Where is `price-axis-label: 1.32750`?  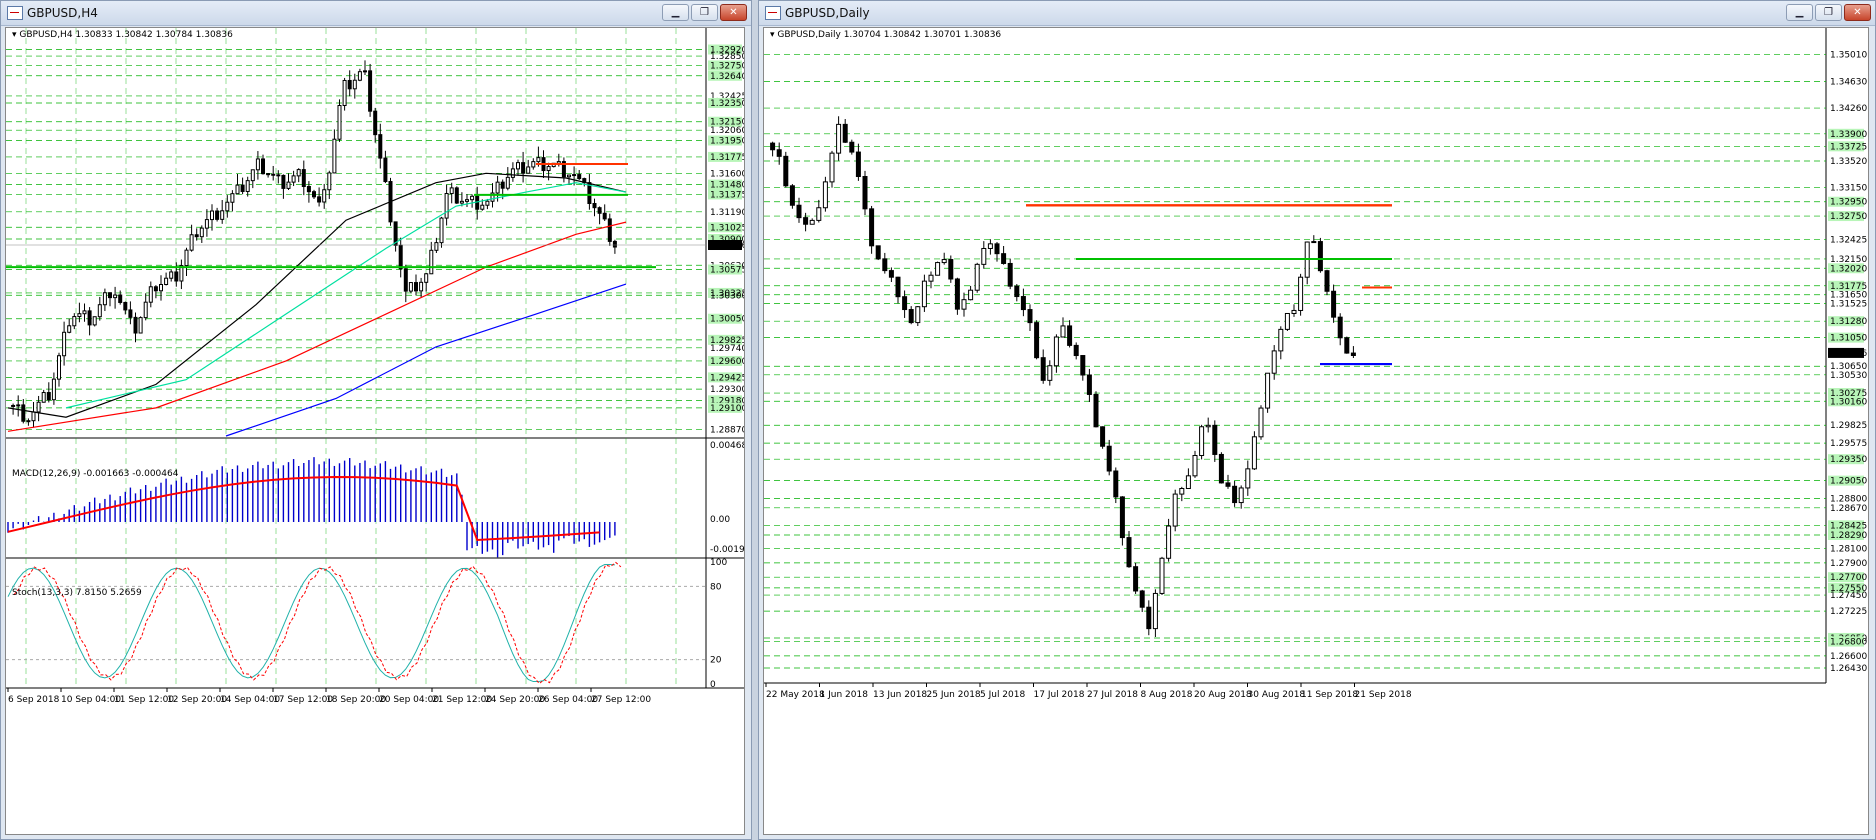
price-axis-label: 1.32750 is located at coordinates (727, 66).